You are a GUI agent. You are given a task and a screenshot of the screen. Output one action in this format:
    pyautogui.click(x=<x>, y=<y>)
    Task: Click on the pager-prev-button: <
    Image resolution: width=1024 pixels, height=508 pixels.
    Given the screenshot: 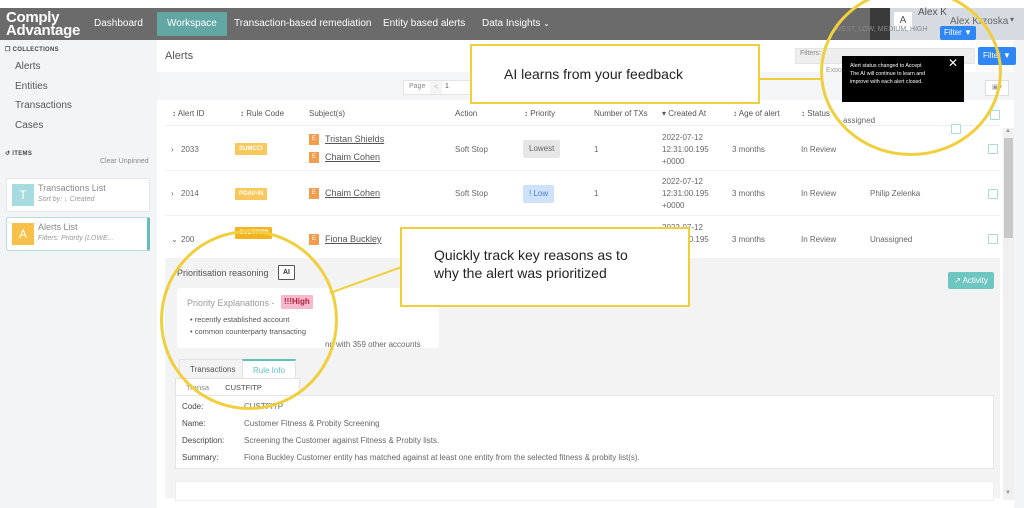 What is the action you would take?
    pyautogui.click(x=436, y=87)
    